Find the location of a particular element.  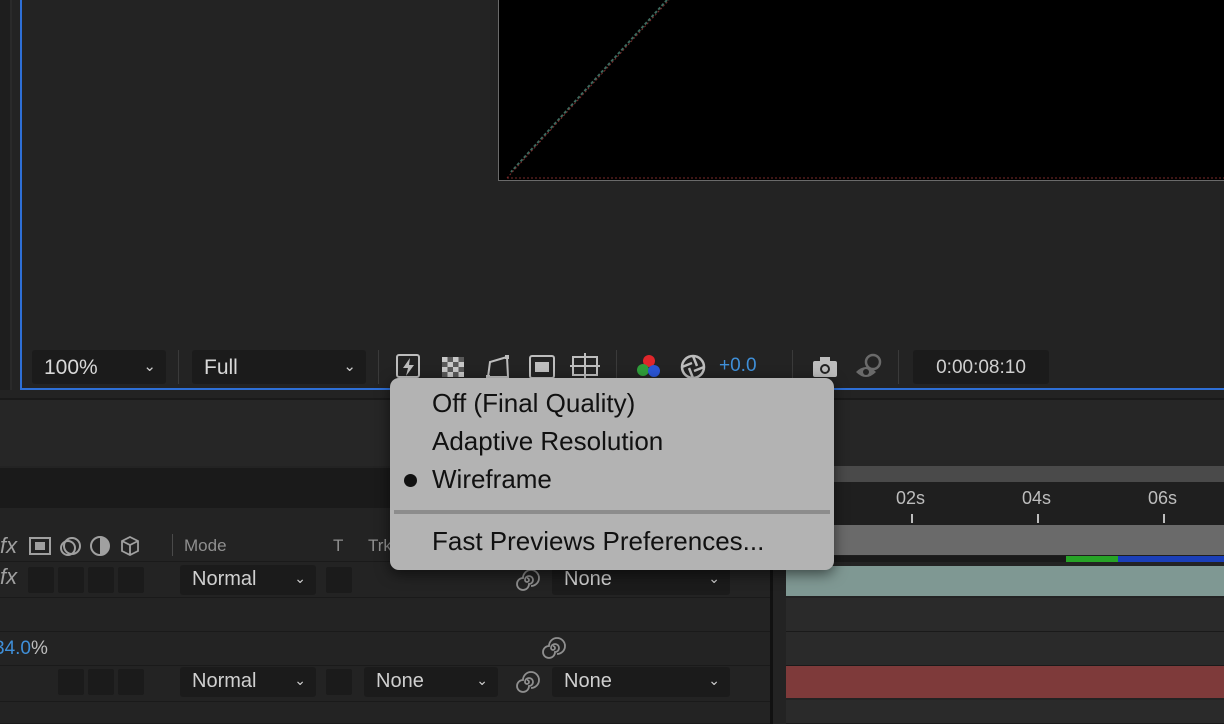

ruler-label-02s: 02s is located at coordinates (911, 498).